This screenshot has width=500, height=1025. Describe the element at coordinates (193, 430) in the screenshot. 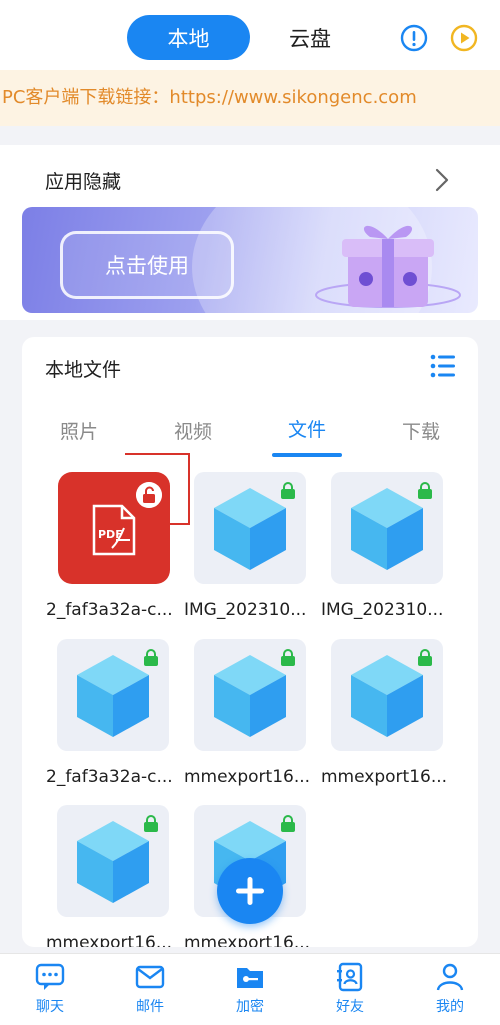

I see `tab-videos: 视频` at that location.